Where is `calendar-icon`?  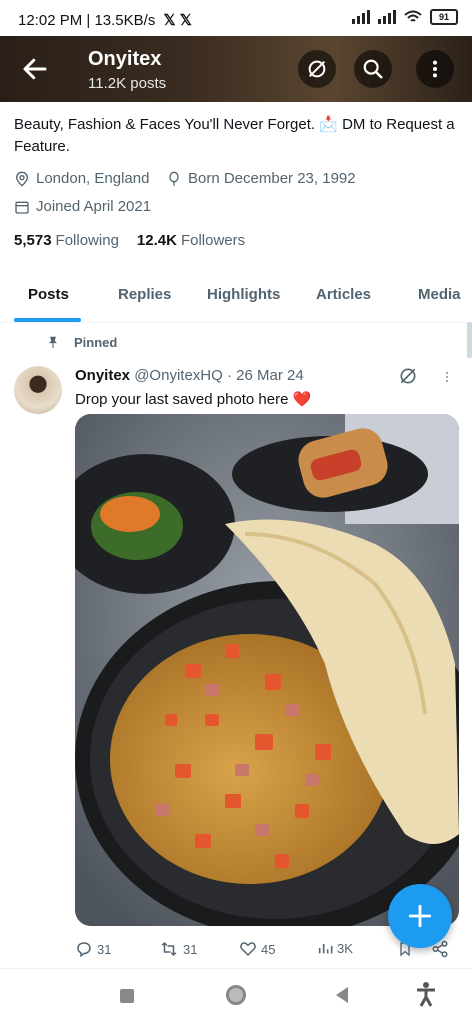 calendar-icon is located at coordinates (22, 207).